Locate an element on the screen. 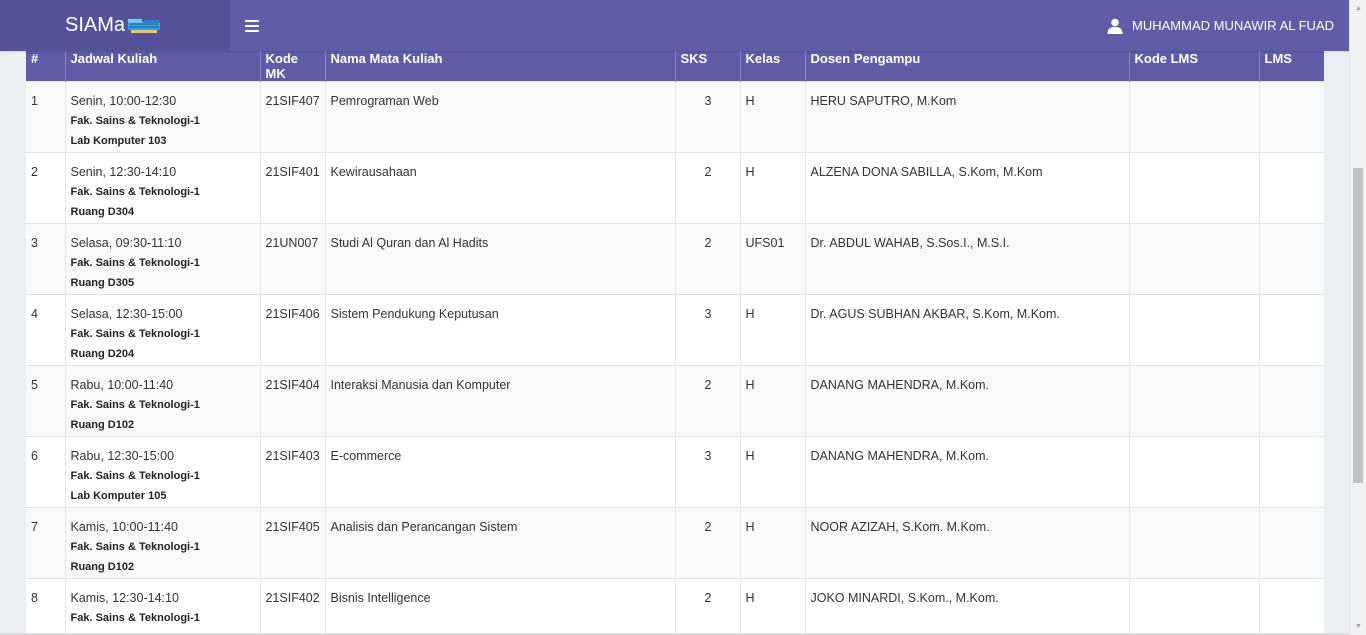  cell-dosen: Dr. AGUS SUBHAN AKBAR, S.Kom, M.Kom. is located at coordinates (967, 330).